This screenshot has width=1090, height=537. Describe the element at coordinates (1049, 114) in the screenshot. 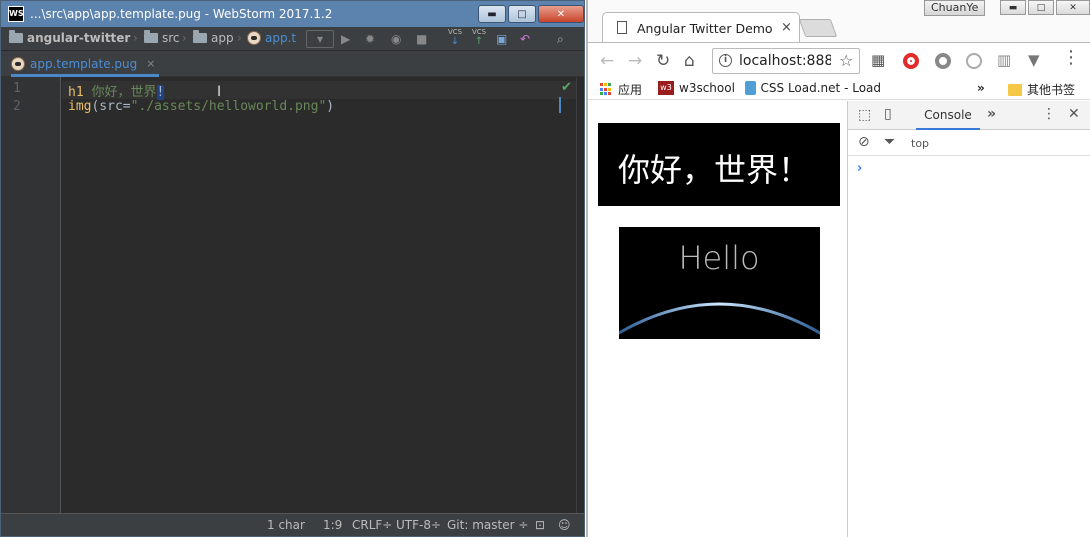

I see `devtools-menu-icon: ⋮` at that location.